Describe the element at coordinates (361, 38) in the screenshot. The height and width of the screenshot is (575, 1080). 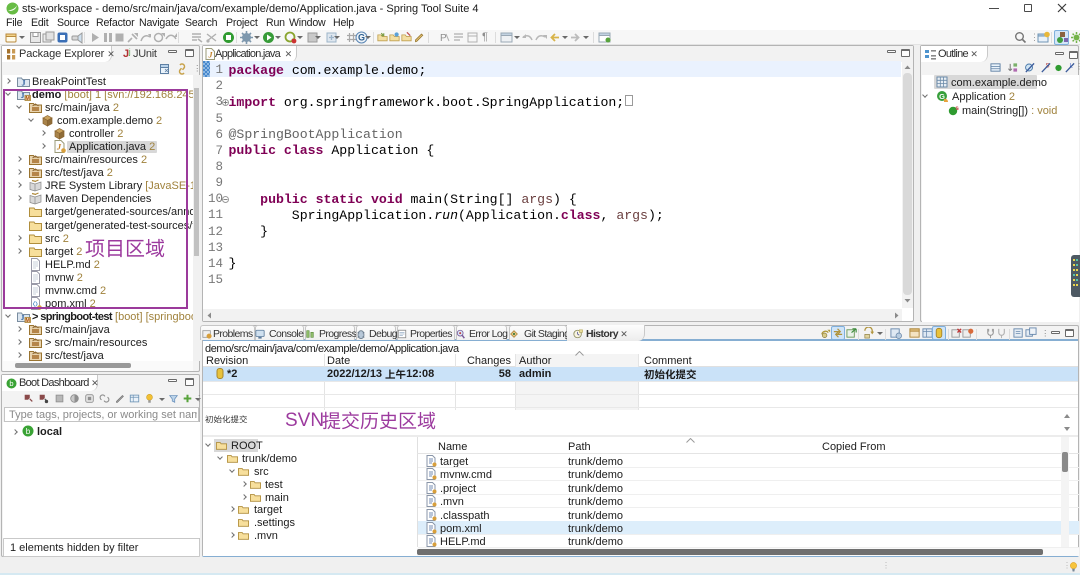
I see `svg-text: G` at that location.